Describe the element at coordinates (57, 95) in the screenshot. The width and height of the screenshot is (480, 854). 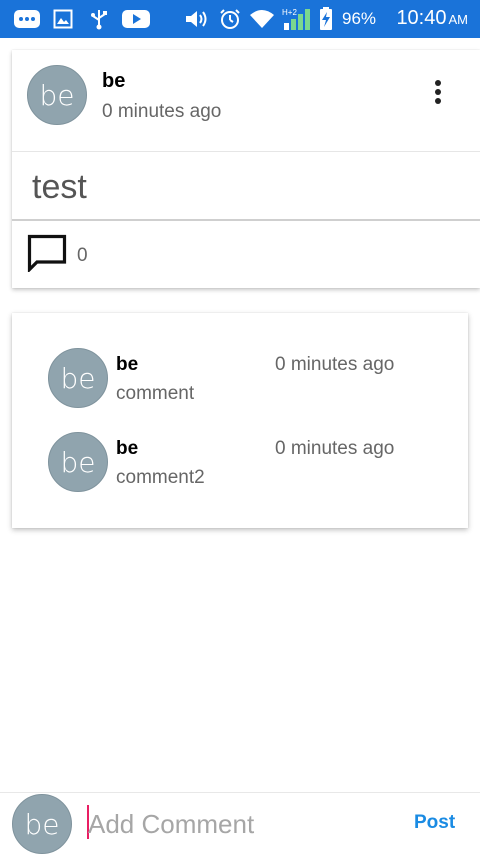
I see `post-avatar: be` at that location.